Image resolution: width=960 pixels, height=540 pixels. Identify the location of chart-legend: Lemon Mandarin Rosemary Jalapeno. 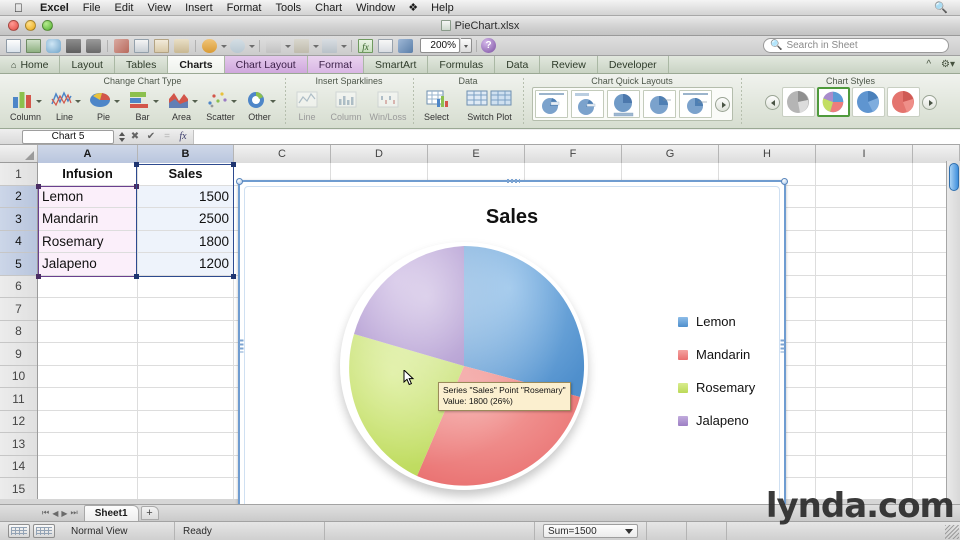
(716, 371).